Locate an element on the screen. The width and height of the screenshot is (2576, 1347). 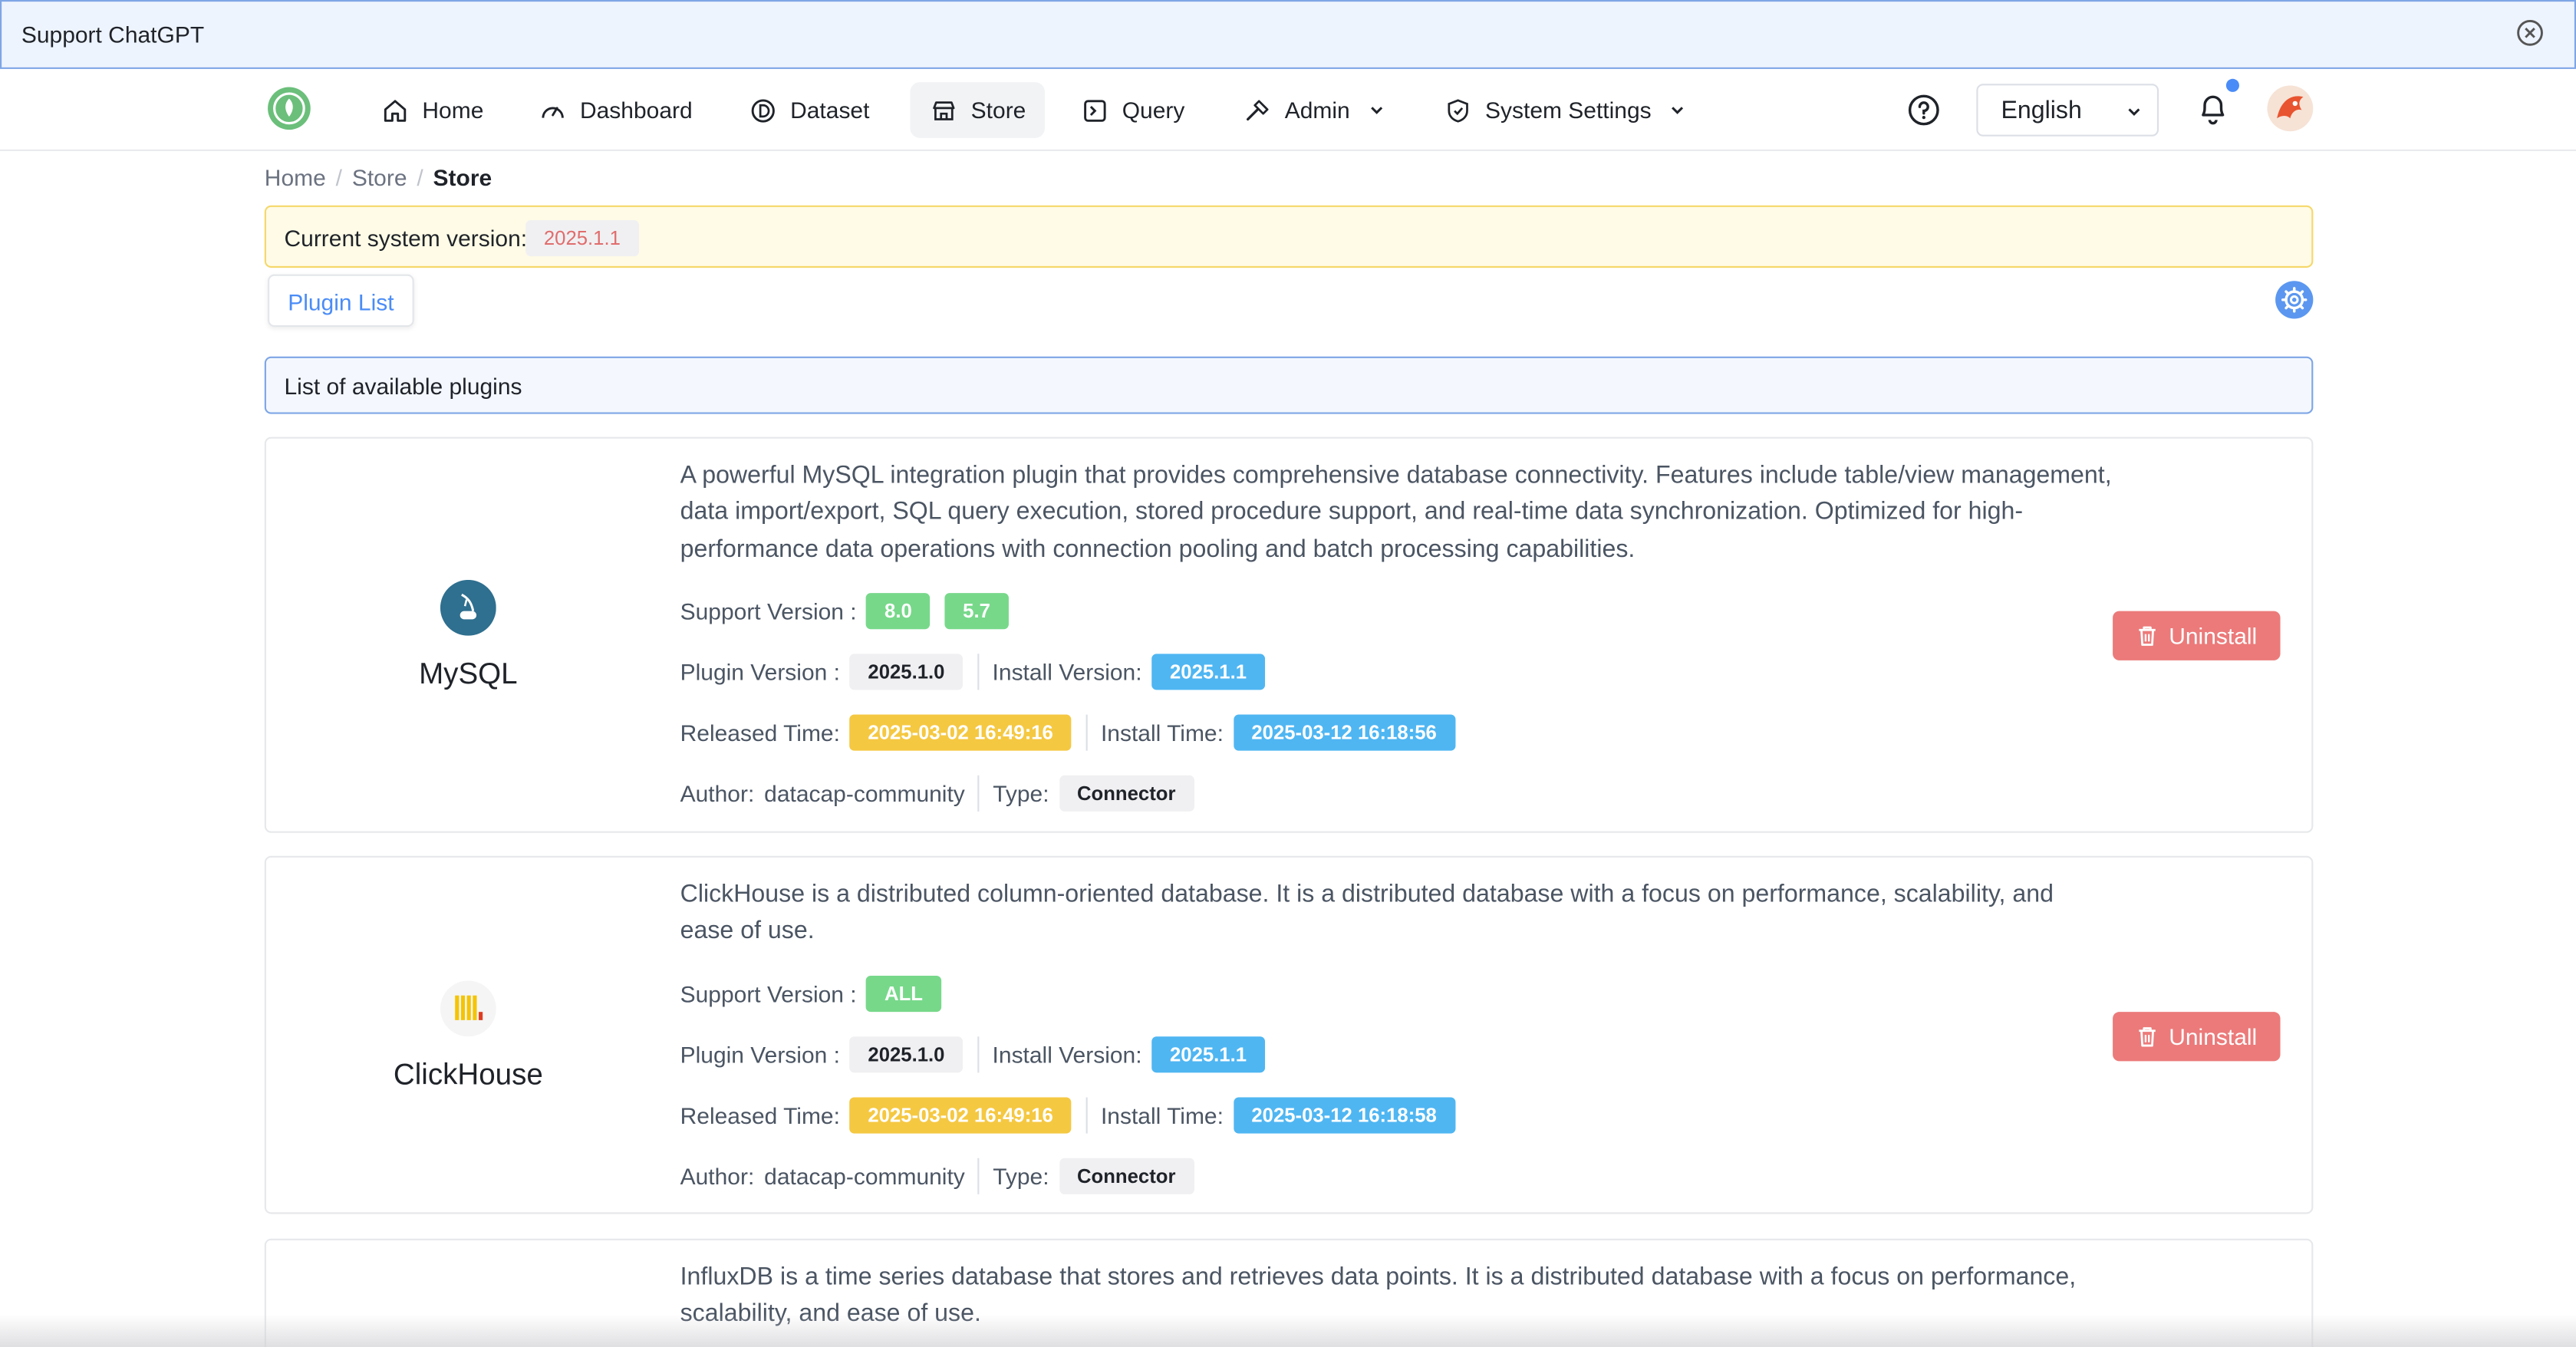
list-header: List of available plugins is located at coordinates (1289, 385).